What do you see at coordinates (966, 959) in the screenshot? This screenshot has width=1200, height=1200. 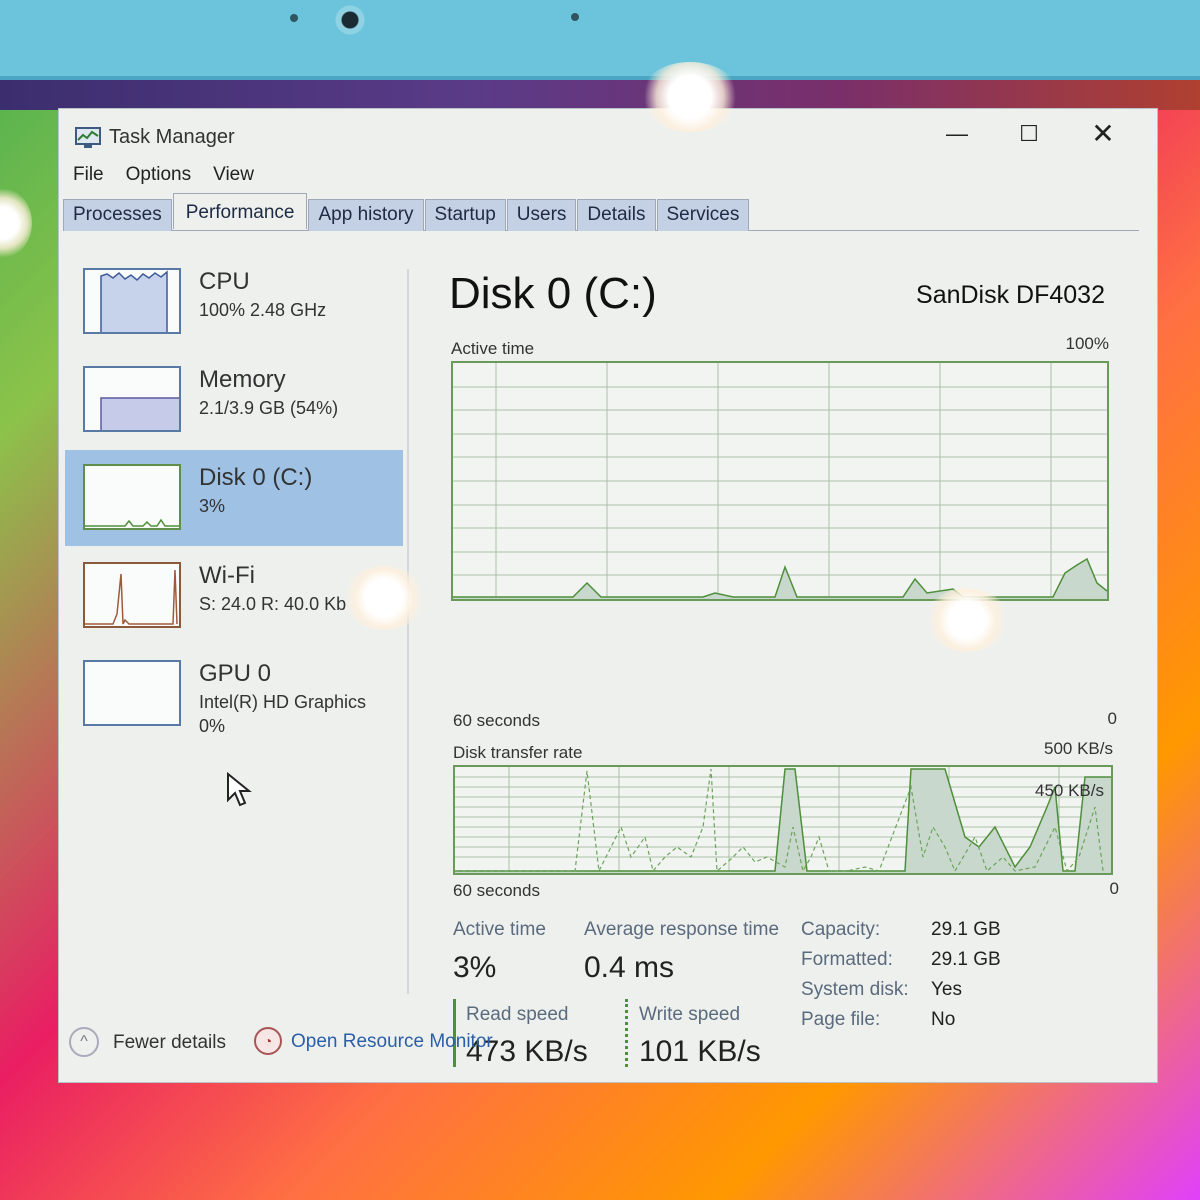 I see `formatted-value: 29.1 GB` at bounding box center [966, 959].